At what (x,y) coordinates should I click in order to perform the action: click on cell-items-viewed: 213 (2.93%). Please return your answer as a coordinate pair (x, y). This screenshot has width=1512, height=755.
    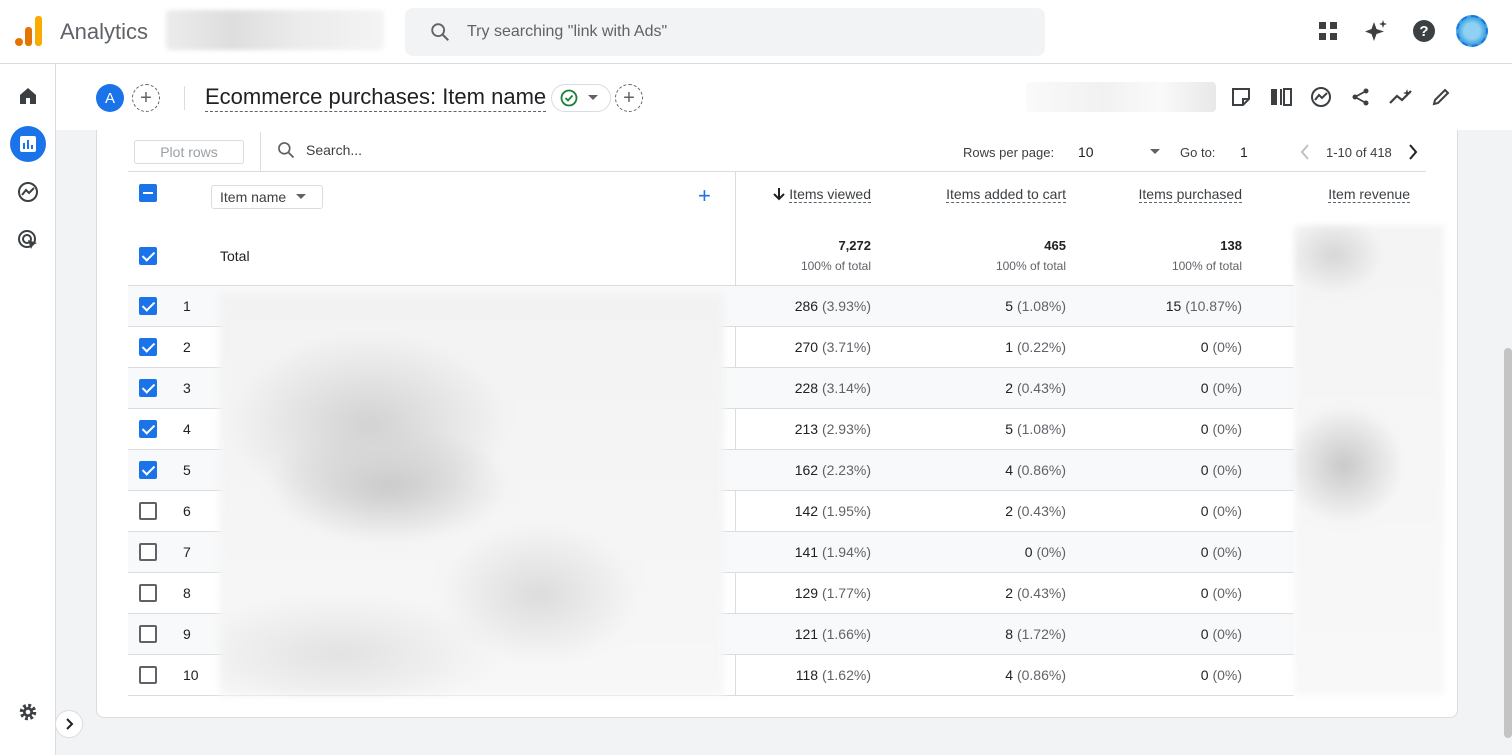
    Looking at the image, I should click on (832, 429).